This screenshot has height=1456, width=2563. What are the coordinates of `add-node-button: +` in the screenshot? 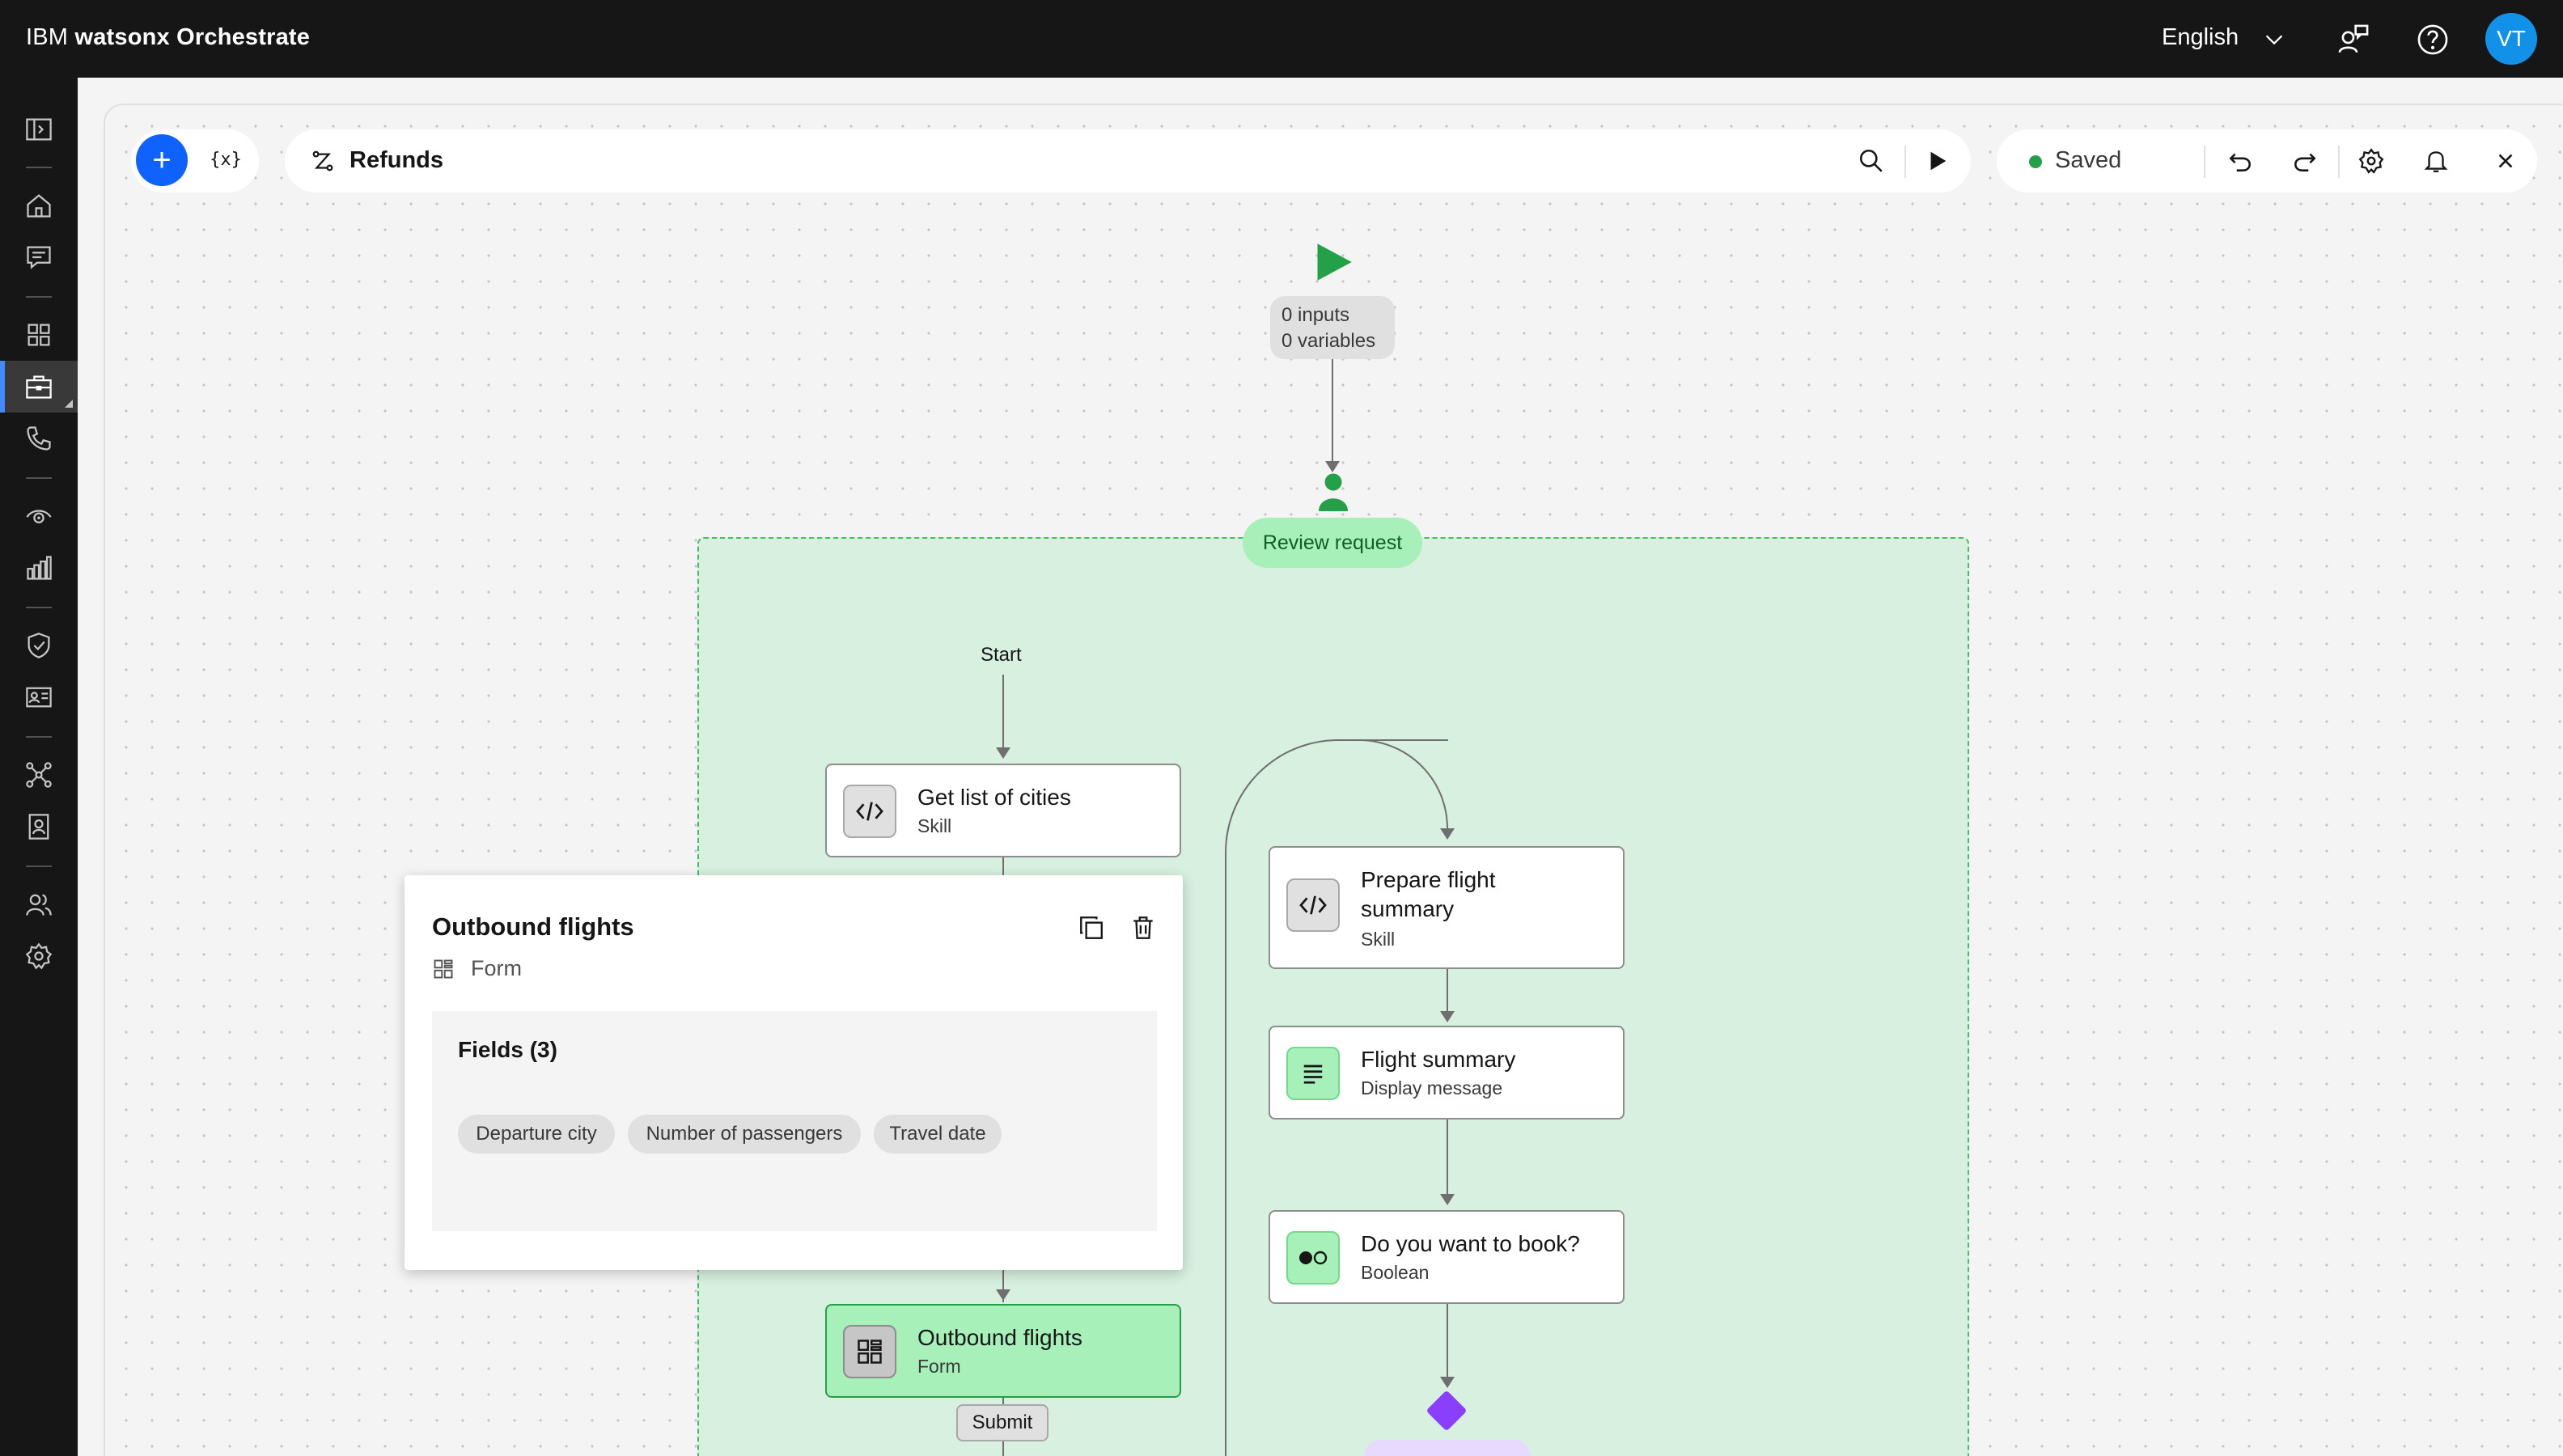 It's located at (162, 160).